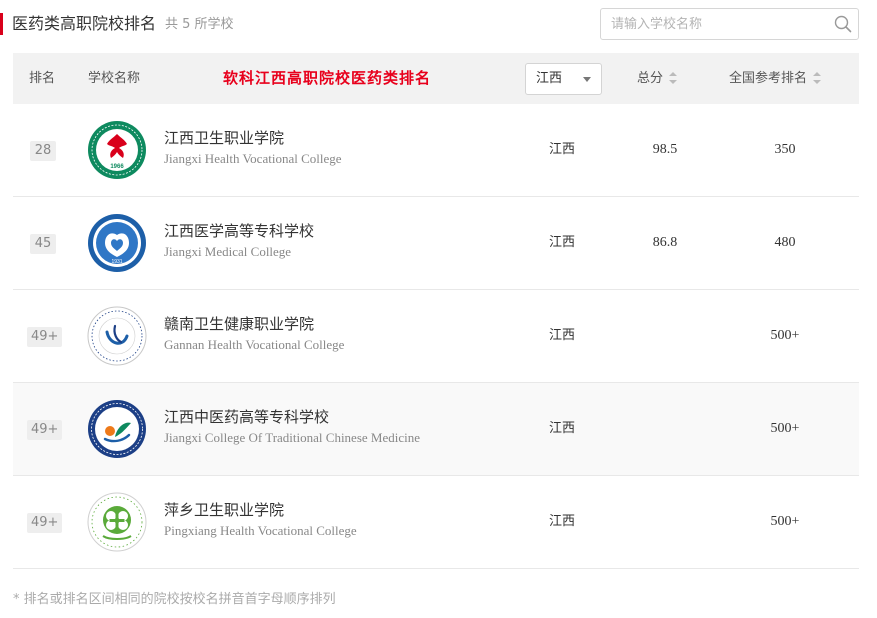 The image size is (877, 618). Describe the element at coordinates (43, 244) in the screenshot. I see `rank-badge: 45` at that location.